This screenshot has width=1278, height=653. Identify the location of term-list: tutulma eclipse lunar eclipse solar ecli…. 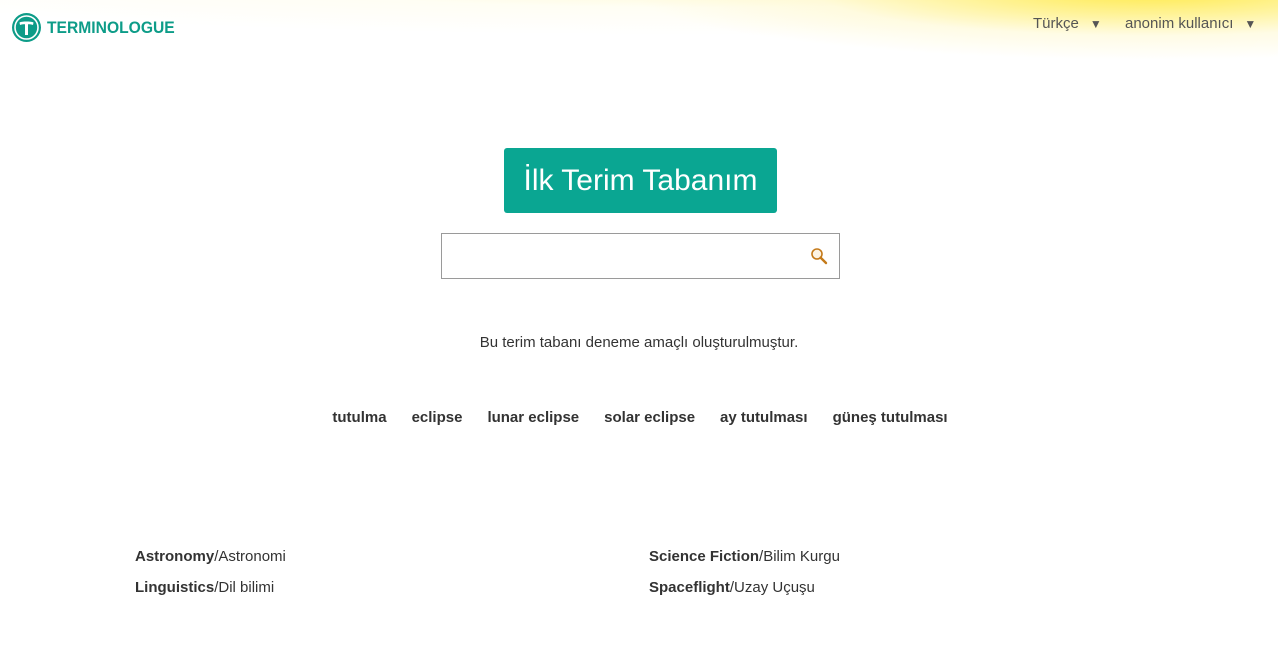
(639, 417).